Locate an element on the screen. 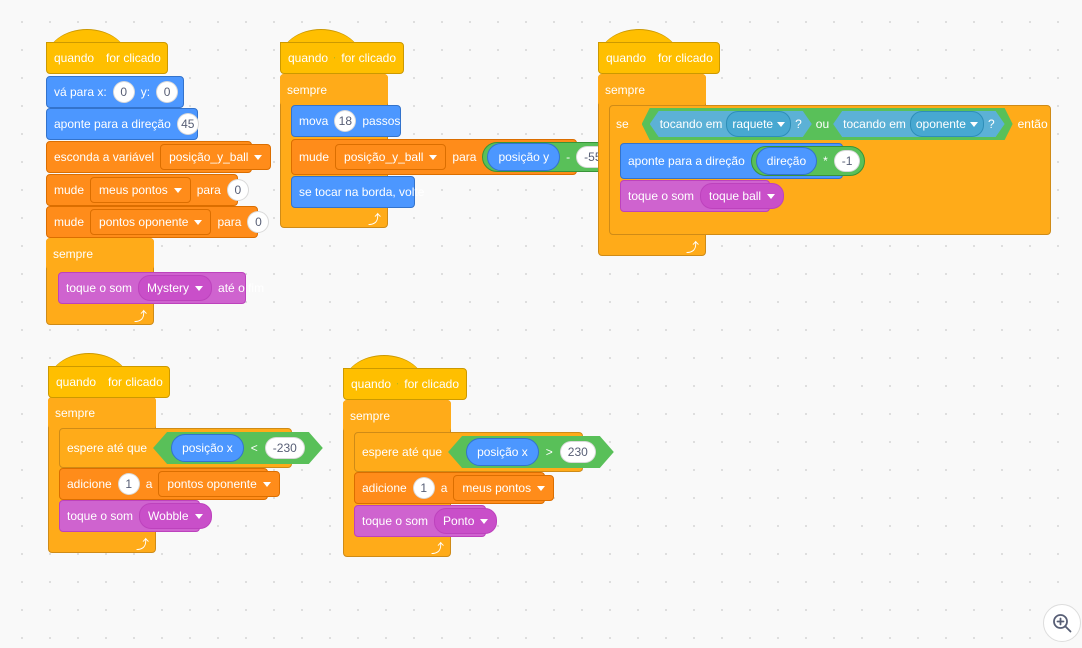  zoom-in-icon is located at coordinates (1062, 623).